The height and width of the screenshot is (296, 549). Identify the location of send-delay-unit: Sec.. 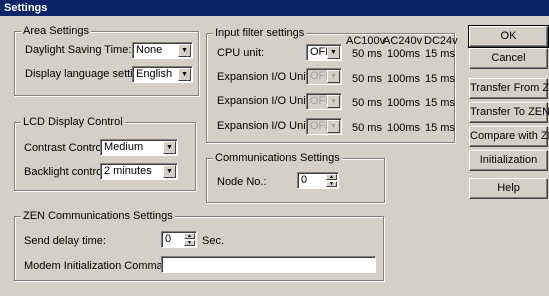
(213, 241).